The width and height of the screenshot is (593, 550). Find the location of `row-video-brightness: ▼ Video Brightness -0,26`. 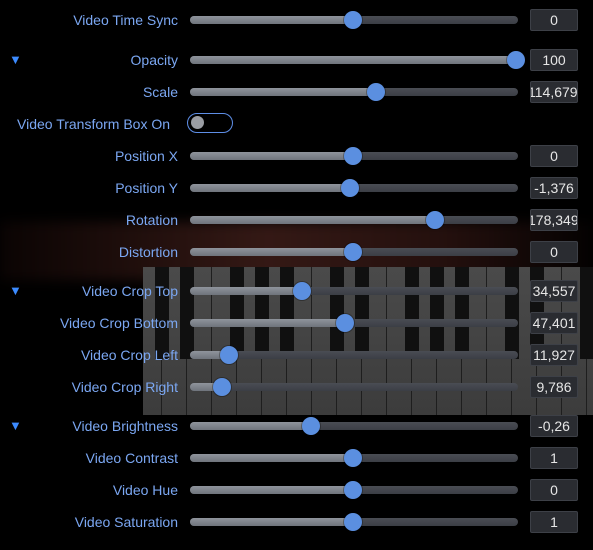

row-video-brightness: ▼ Video Brightness -0,26 is located at coordinates (296, 426).